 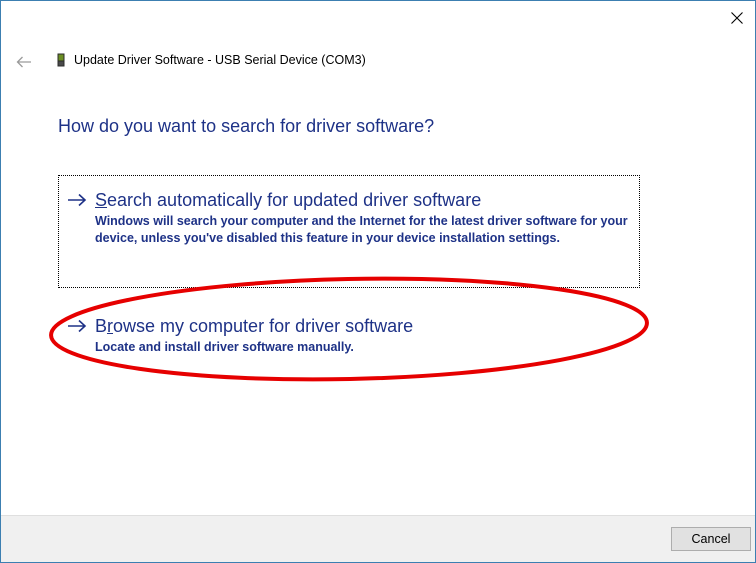 I want to click on back-button, so click(x=24, y=62).